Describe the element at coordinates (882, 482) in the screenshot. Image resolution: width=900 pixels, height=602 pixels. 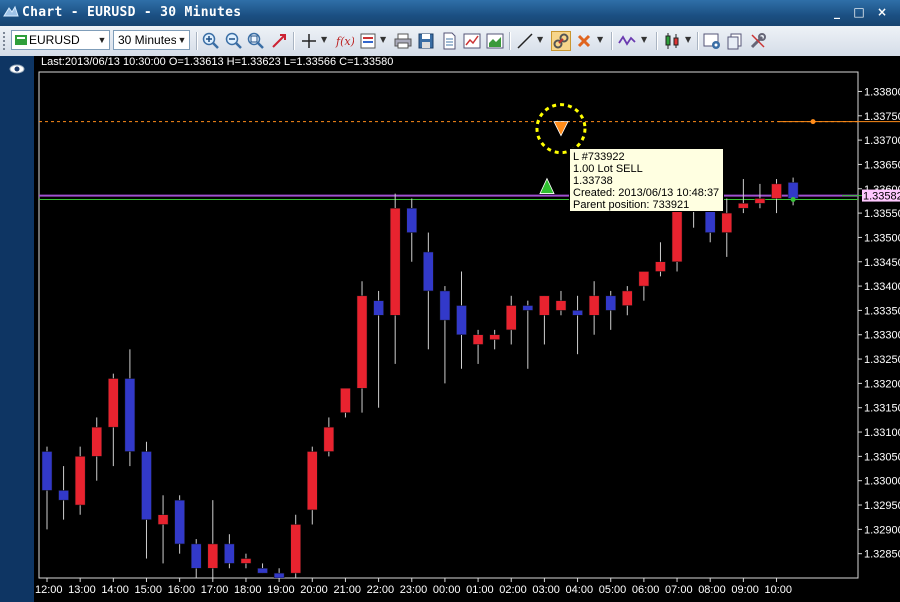
I see `y-tick-label: 1.33000` at that location.